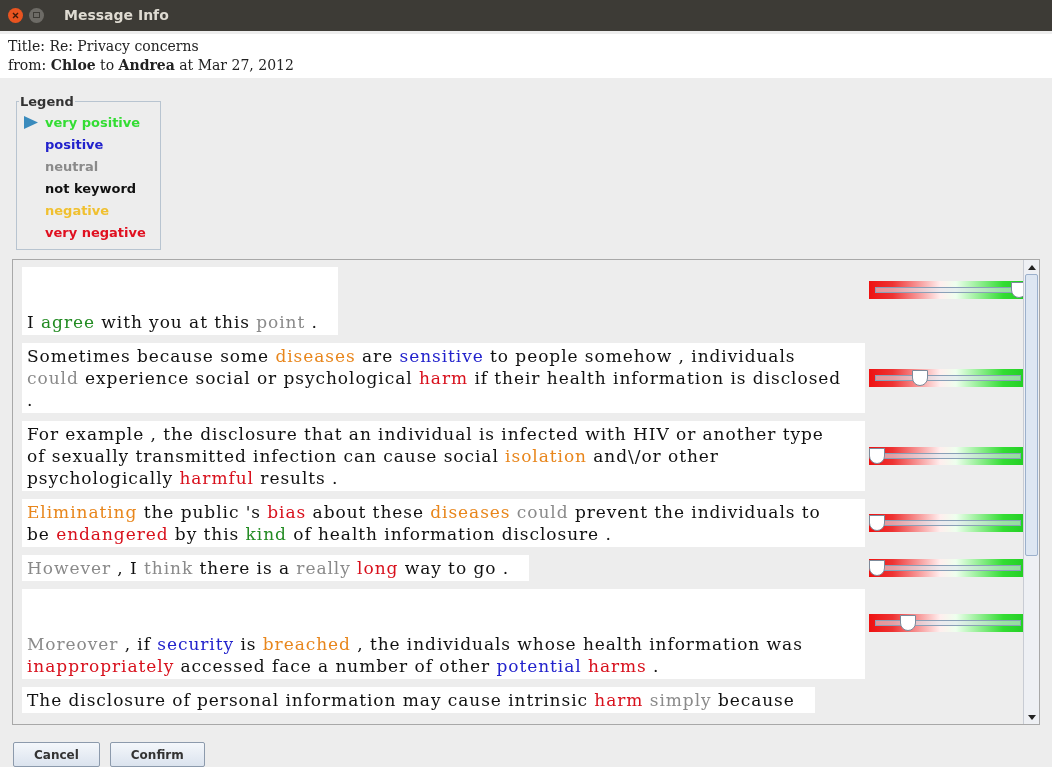 The image size is (1052, 767). What do you see at coordinates (276, 568) in the screenshot?
I see `sentence-text: However , I think there is a really long way to go .` at bounding box center [276, 568].